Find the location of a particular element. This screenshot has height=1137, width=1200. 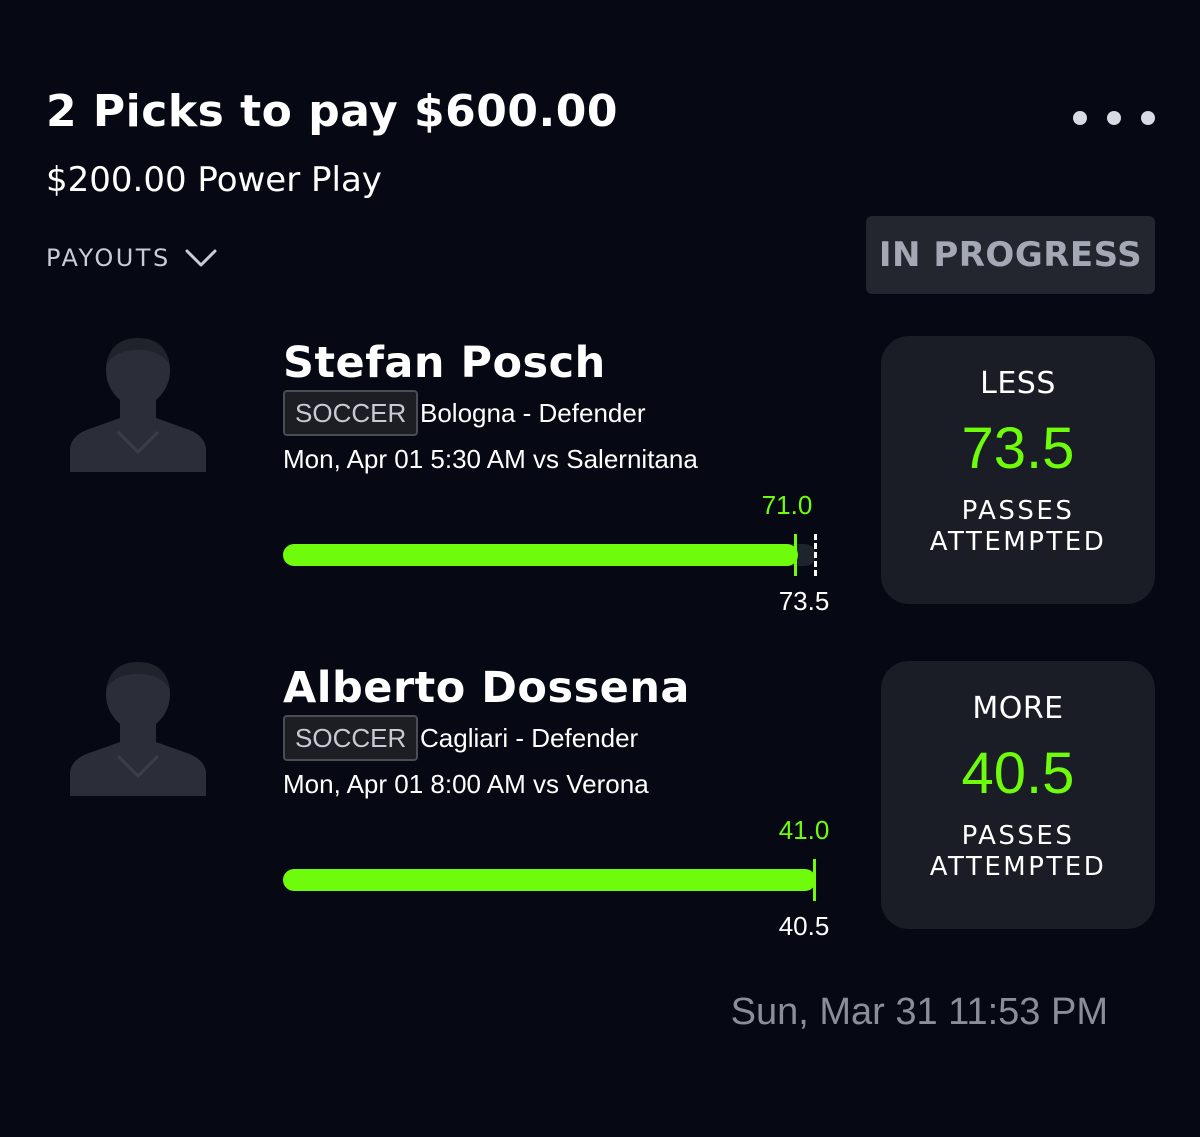

current-stat-value: 41.0 is located at coordinates (804, 830).